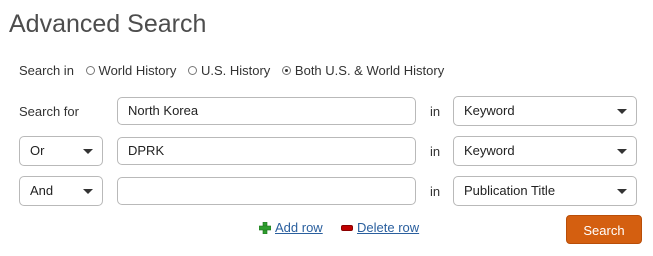 The height and width of the screenshot is (256, 653). I want to click on radio-world-history: World History, so click(131, 70).